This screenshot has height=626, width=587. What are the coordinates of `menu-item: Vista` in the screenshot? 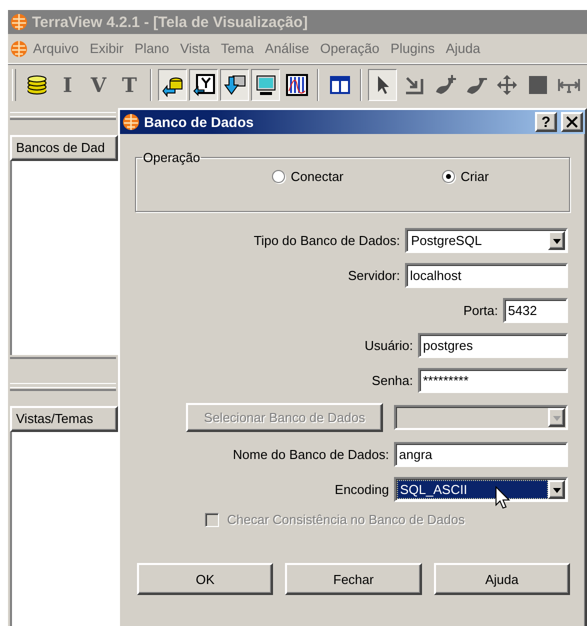 It's located at (195, 48).